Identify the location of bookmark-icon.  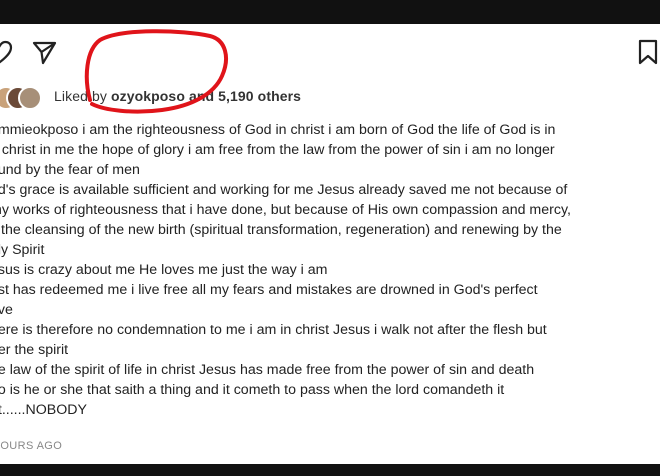
(647, 52).